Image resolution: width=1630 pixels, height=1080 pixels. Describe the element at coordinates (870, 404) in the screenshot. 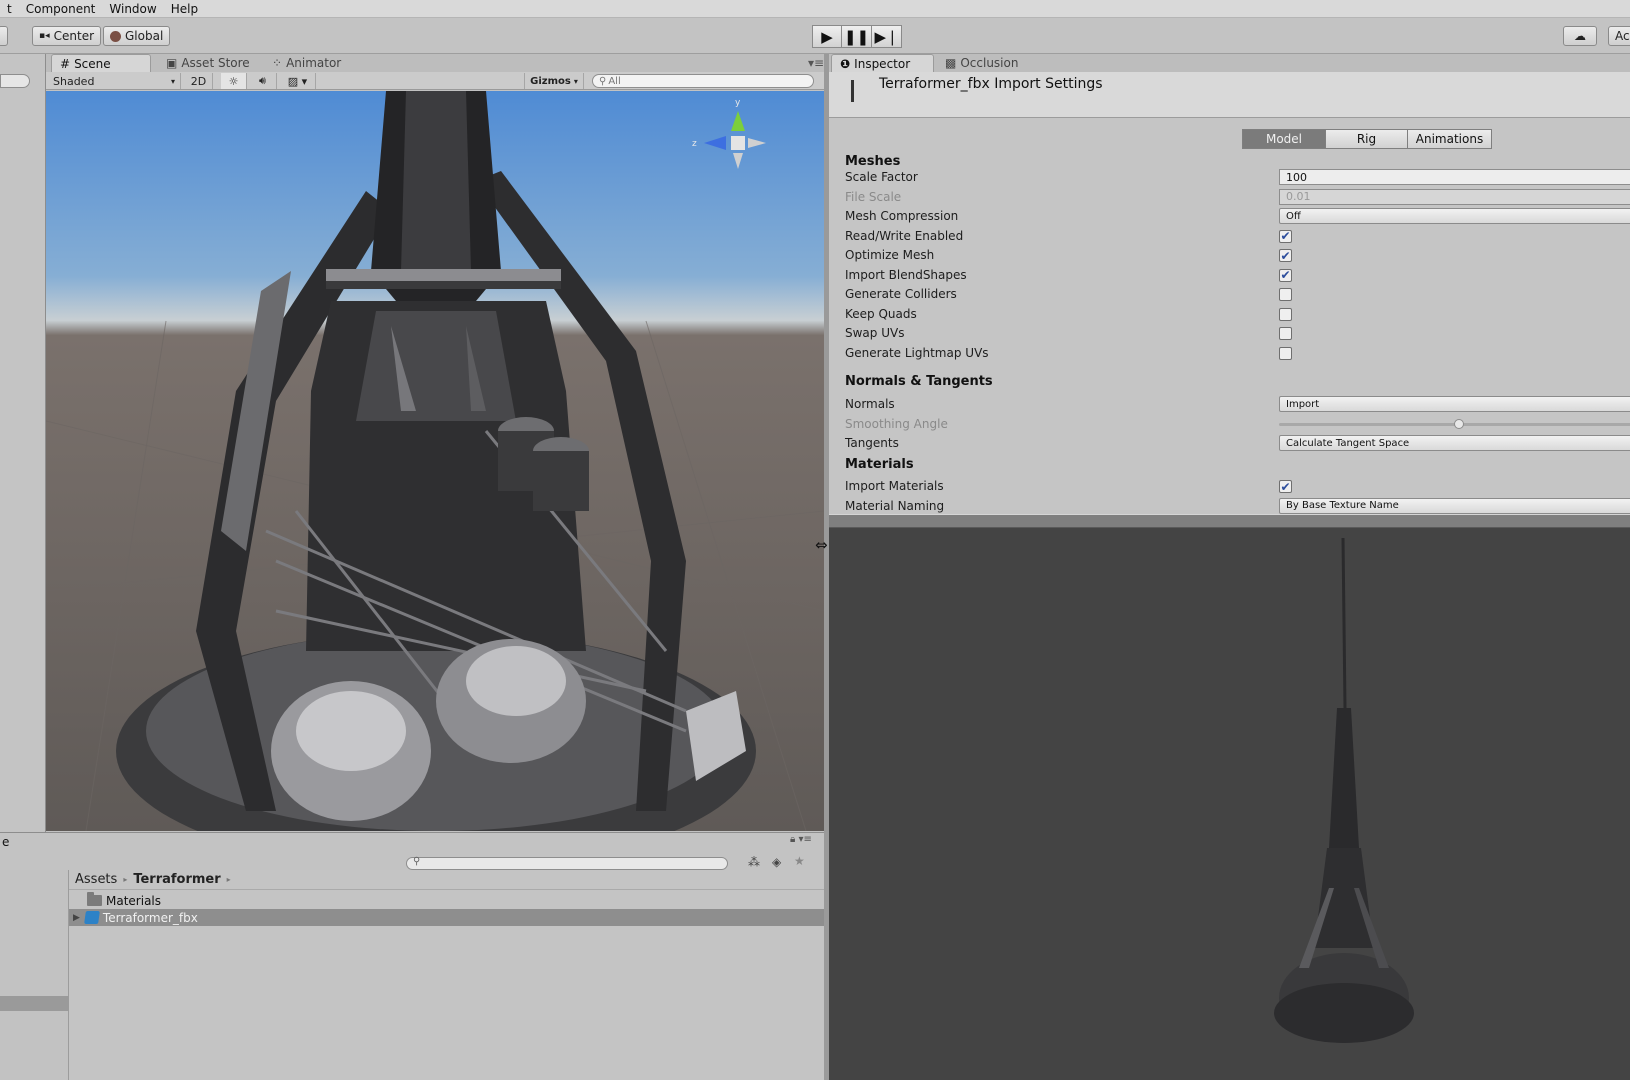

I see `normals-label: Normals` at that location.